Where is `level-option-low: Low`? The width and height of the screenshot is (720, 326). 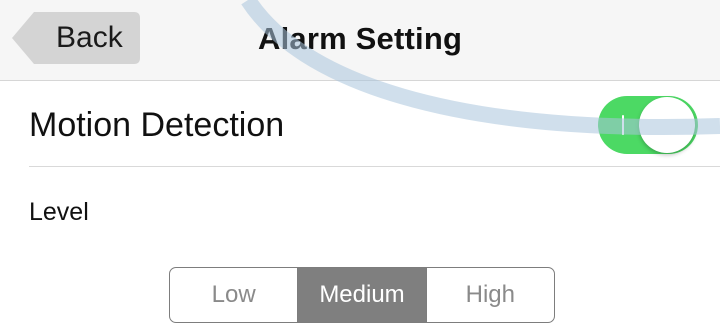
level-option-low: Low is located at coordinates (233, 295).